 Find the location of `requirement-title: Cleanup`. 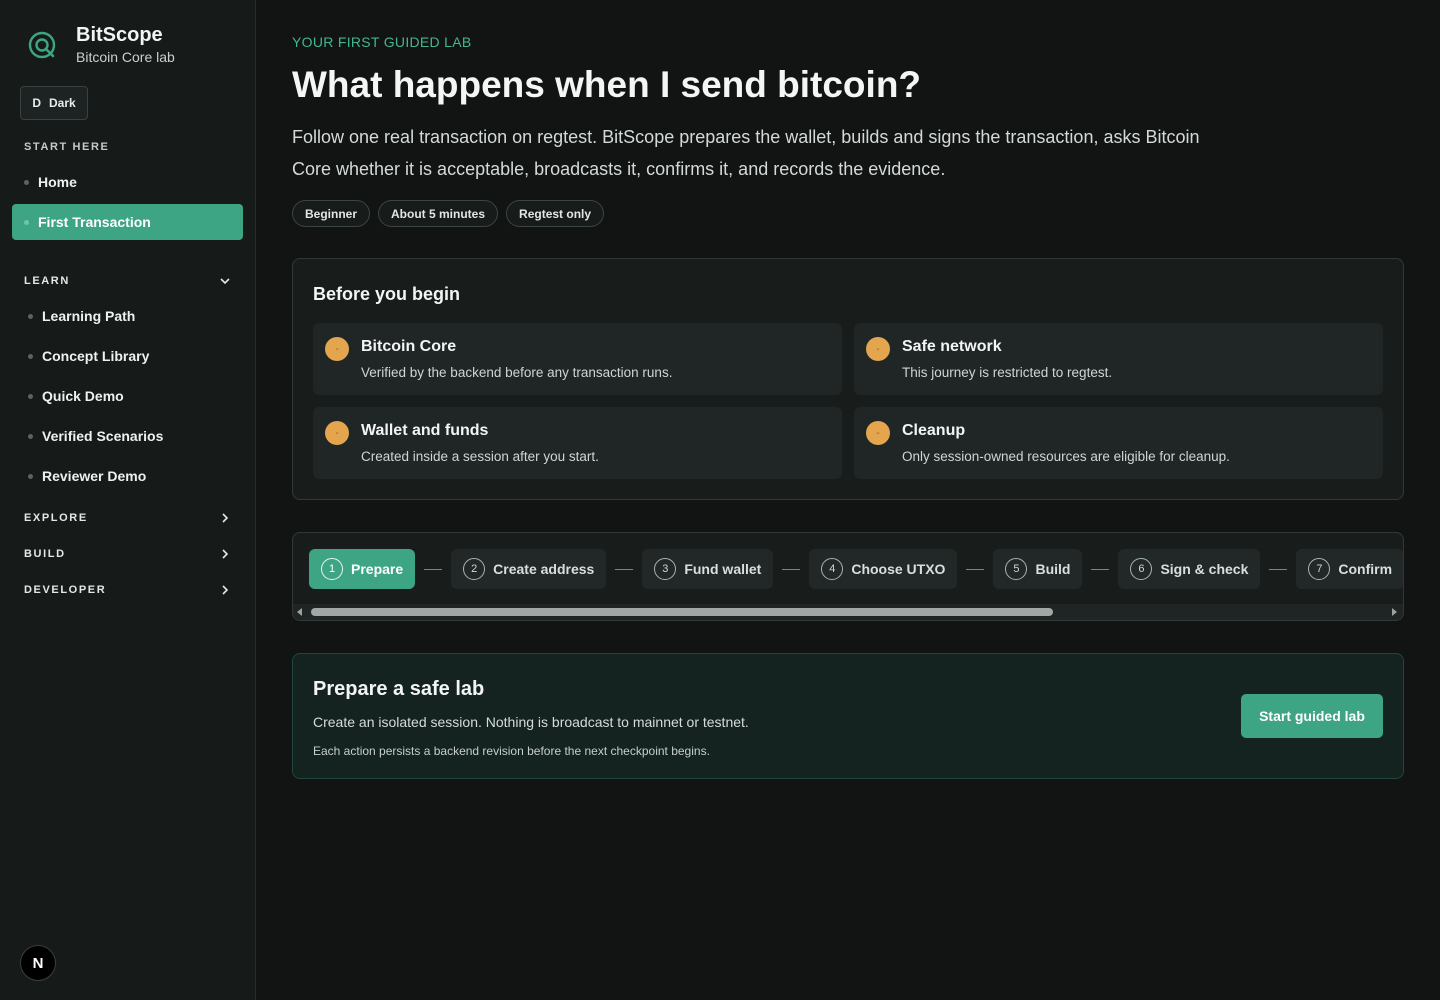

requirement-title: Cleanup is located at coordinates (934, 430).